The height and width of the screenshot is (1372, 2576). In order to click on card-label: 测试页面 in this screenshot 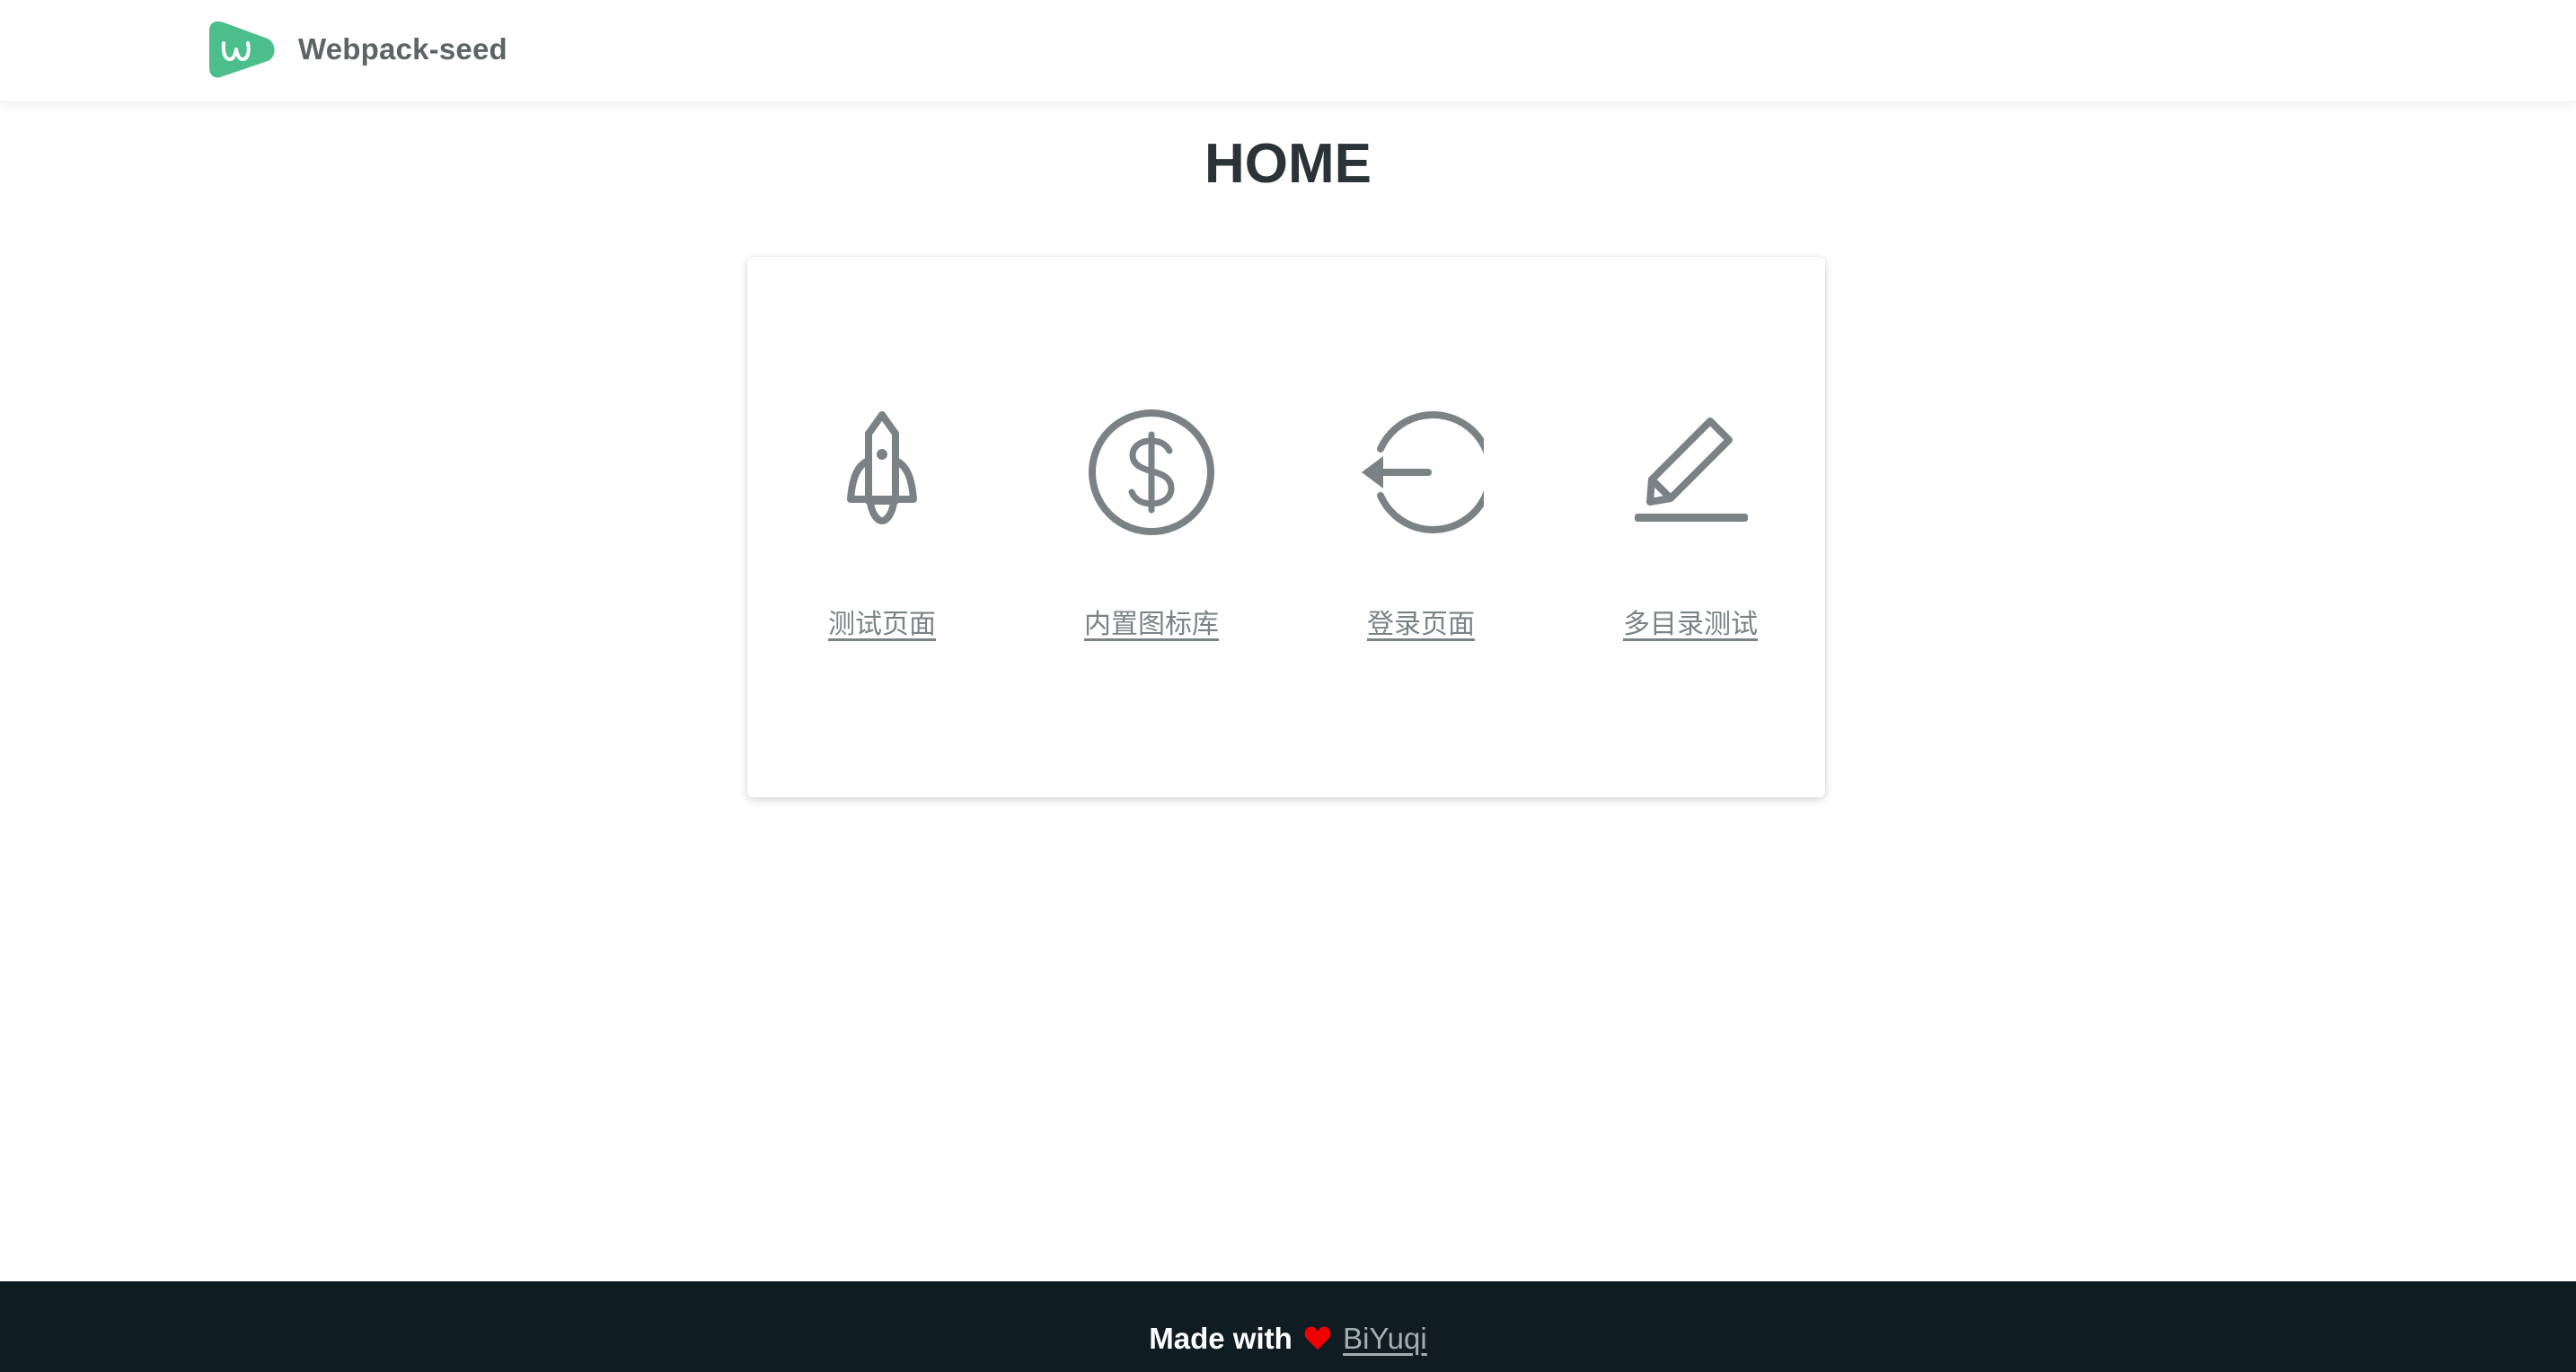, I will do `click(882, 624)`.